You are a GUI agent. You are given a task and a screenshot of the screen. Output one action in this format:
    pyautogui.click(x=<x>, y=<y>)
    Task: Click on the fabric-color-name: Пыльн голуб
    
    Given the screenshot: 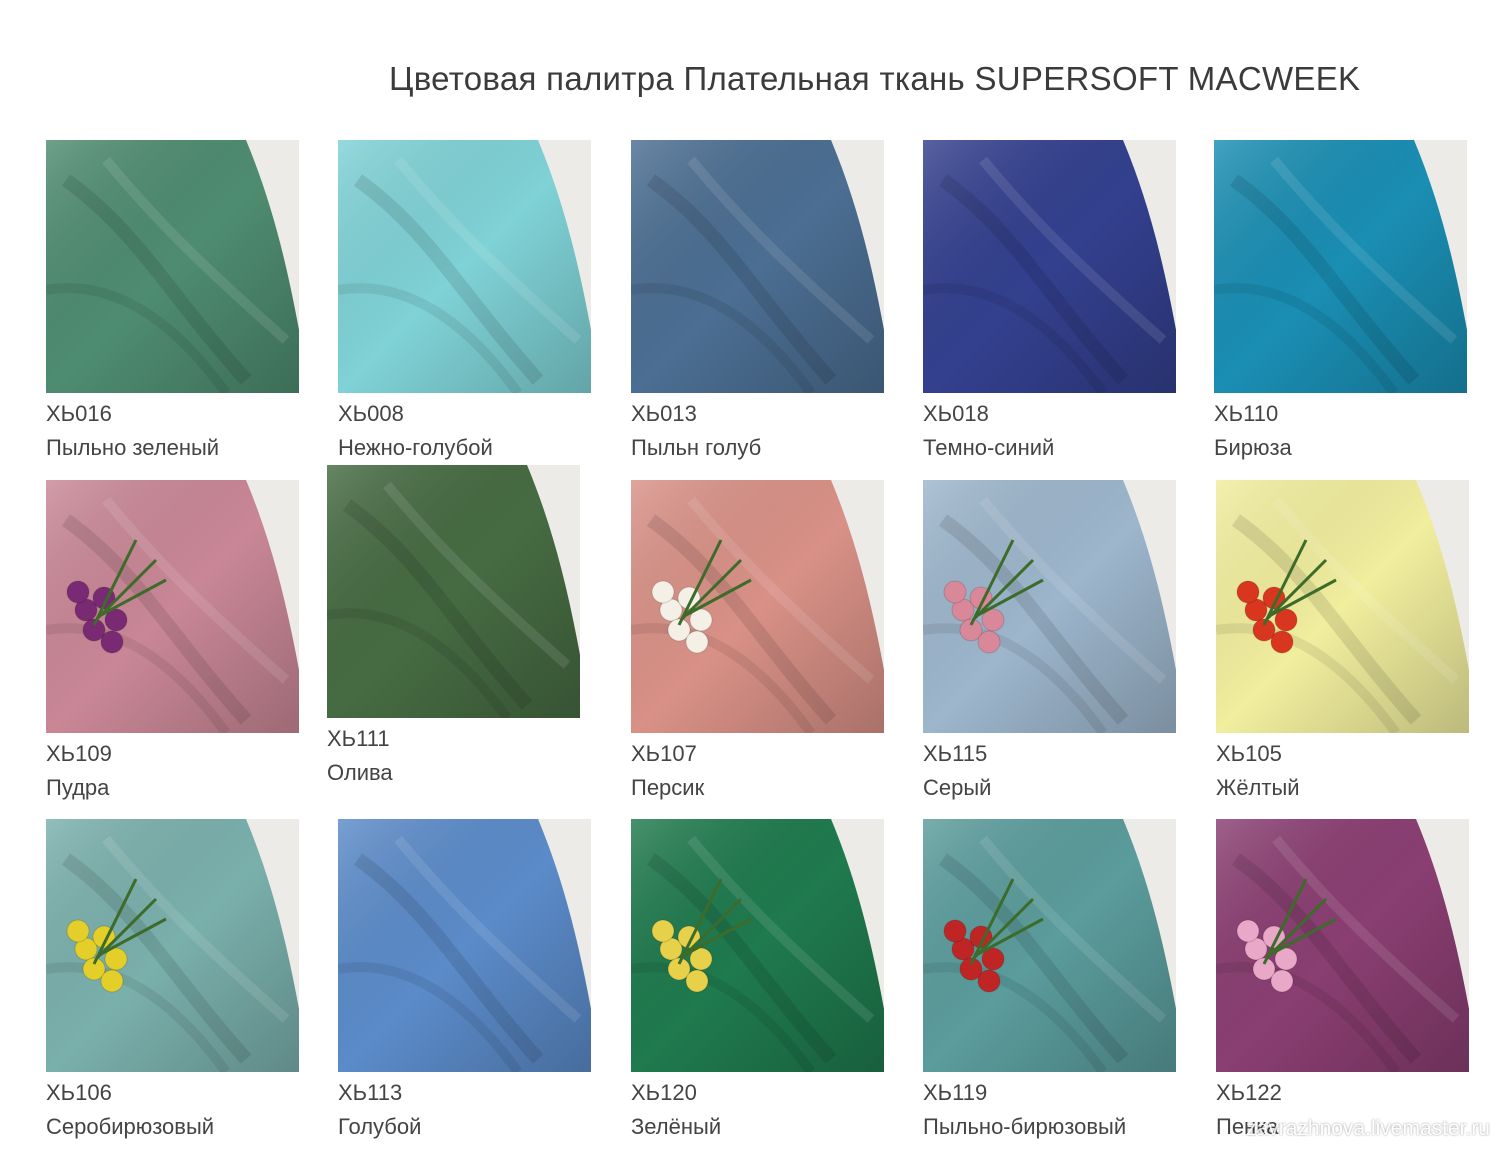 What is the action you would take?
    pyautogui.click(x=696, y=447)
    